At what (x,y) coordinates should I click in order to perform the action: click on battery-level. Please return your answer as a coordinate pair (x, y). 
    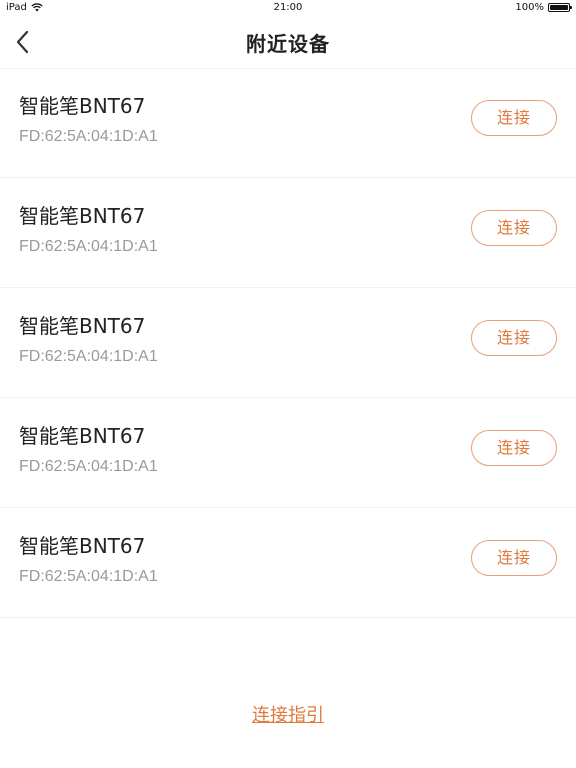
    Looking at the image, I should click on (559, 7).